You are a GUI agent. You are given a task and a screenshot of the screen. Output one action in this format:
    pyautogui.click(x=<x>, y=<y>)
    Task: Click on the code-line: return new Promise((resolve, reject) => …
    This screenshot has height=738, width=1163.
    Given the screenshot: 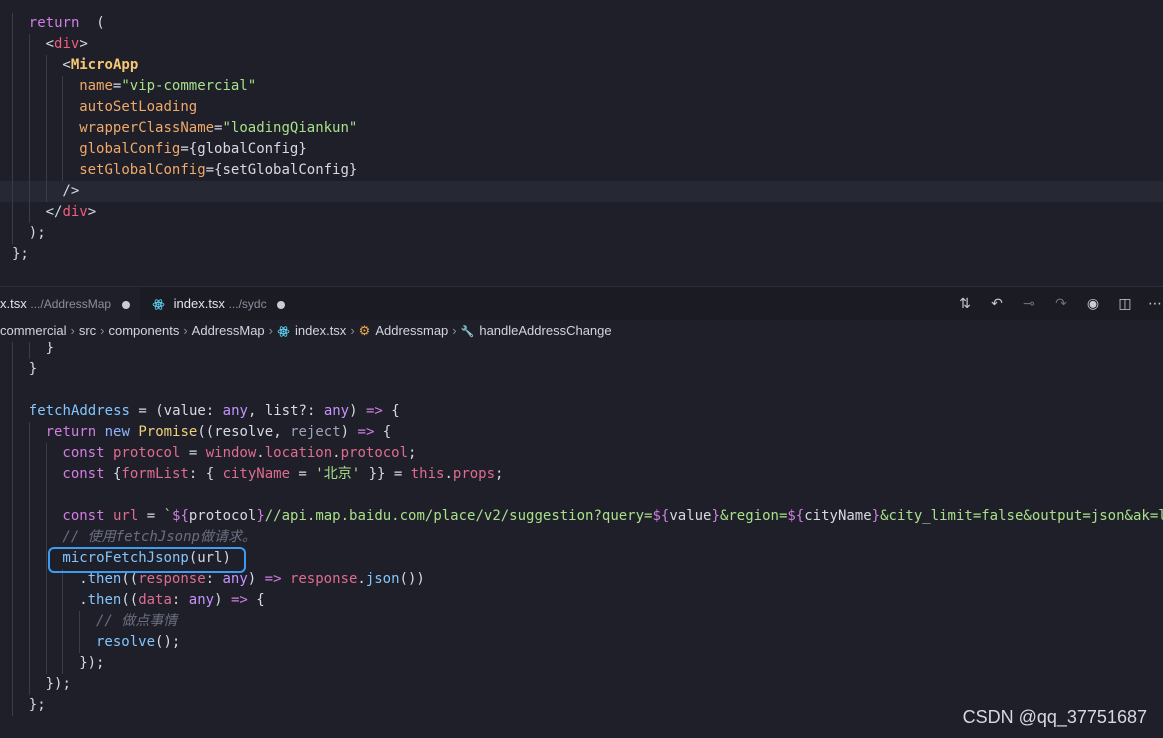 What is the action you would take?
    pyautogui.click(x=581, y=432)
    